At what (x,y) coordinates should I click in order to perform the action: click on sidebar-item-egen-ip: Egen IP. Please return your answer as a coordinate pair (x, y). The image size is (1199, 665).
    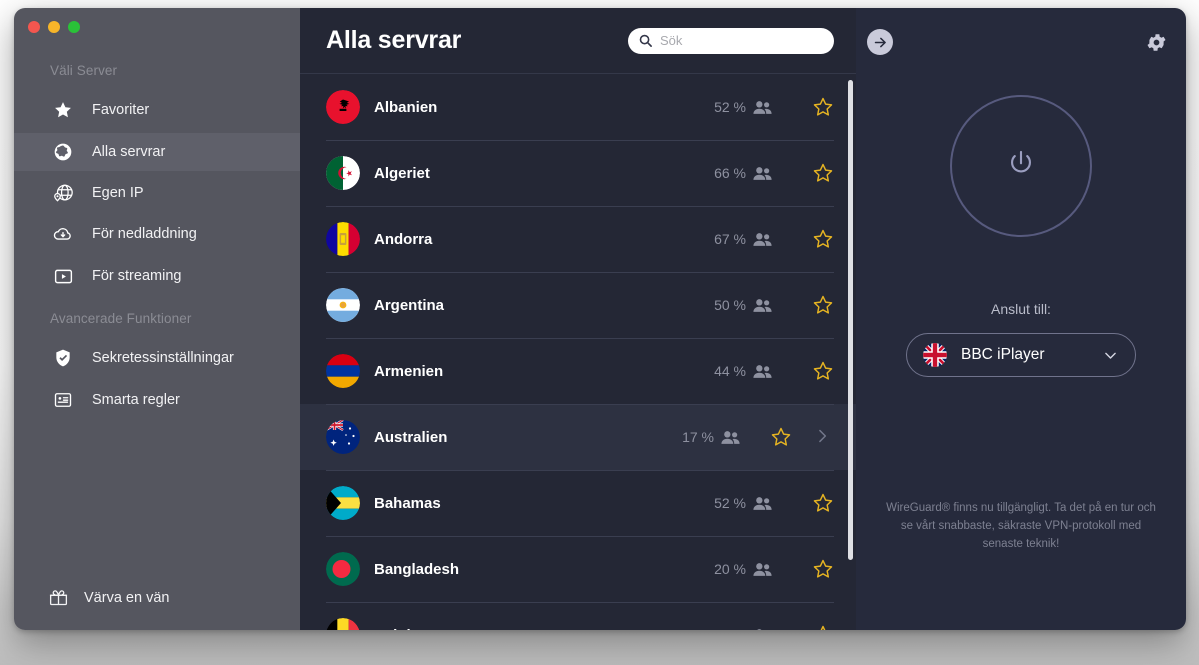
    Looking at the image, I should click on (157, 193).